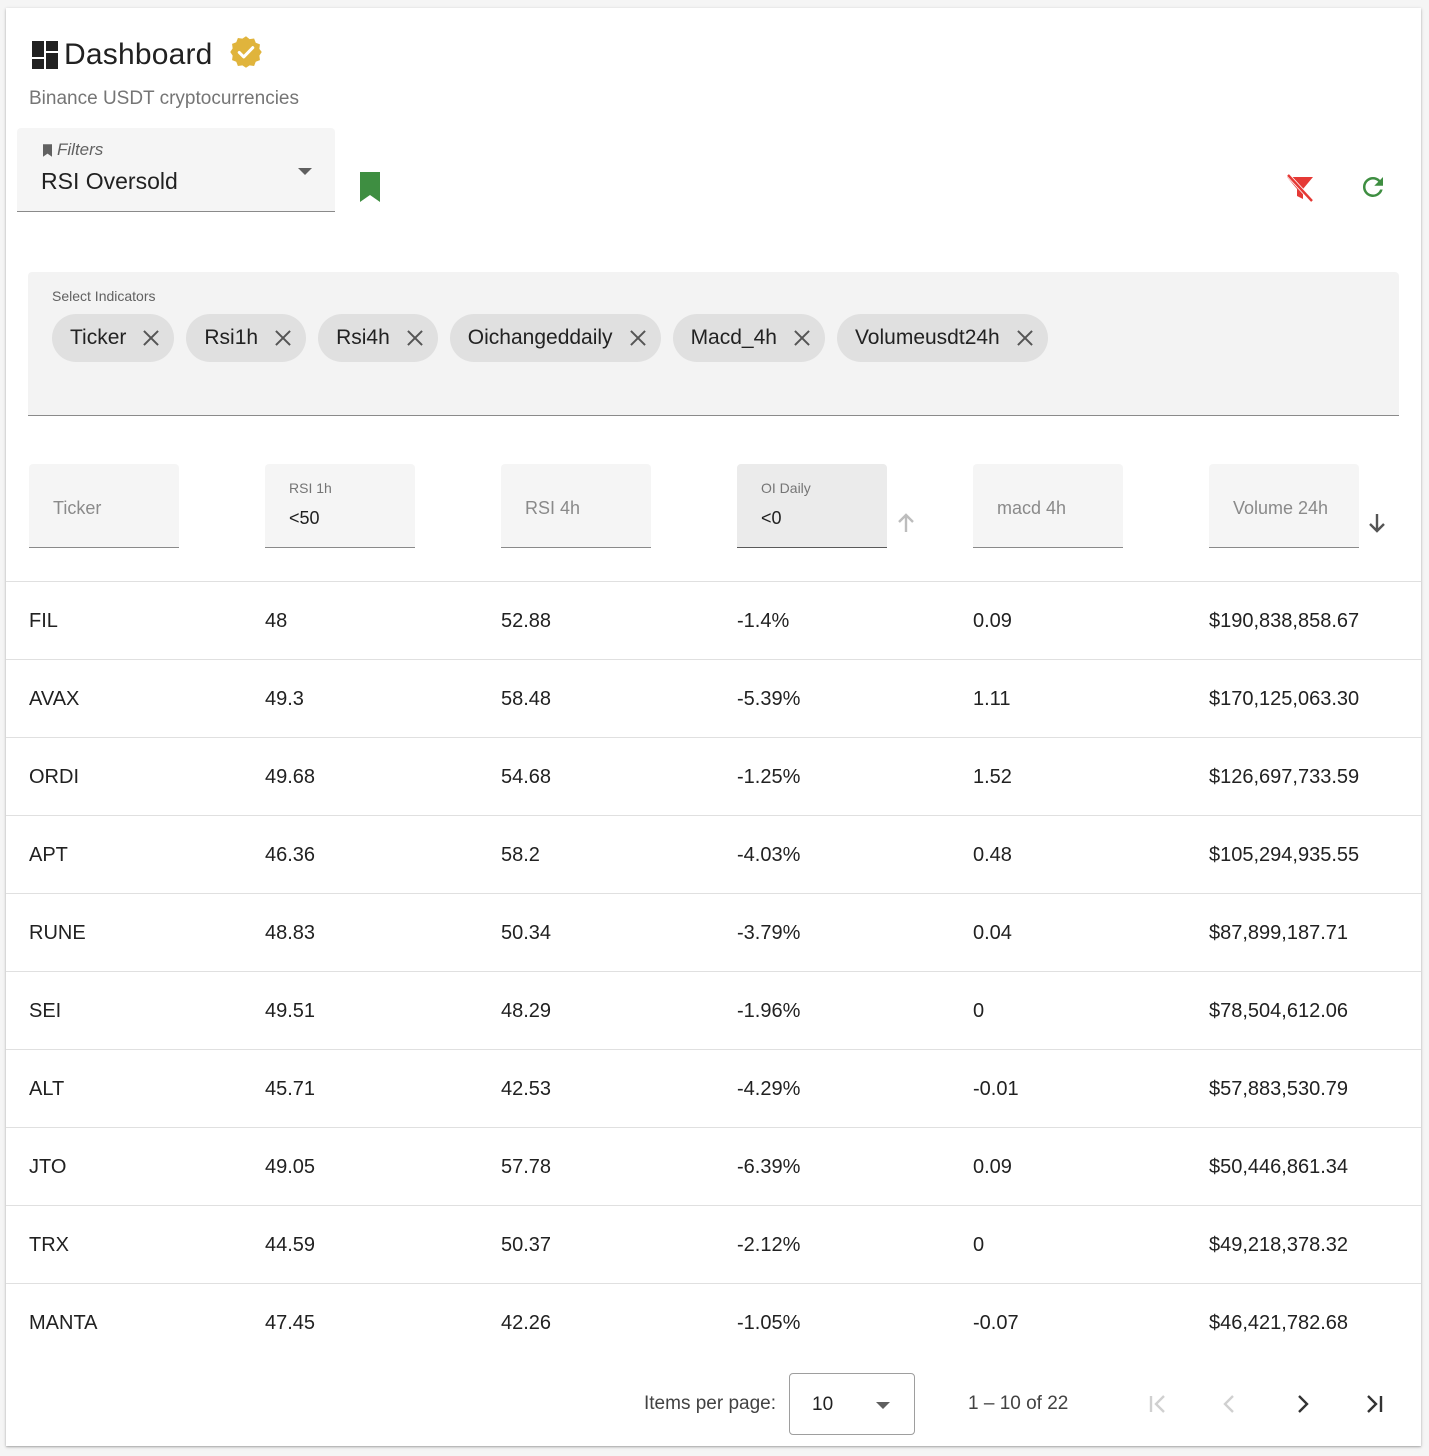  Describe the element at coordinates (748, 338) in the screenshot. I see `chip-macd-4h: Macd_4h` at that location.